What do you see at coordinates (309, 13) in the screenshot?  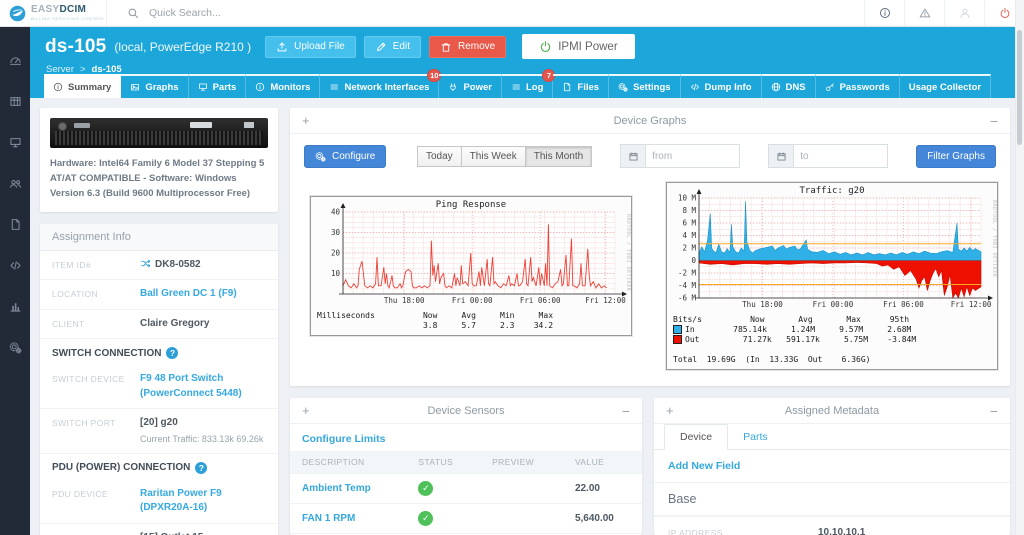 I see `search-input` at bounding box center [309, 13].